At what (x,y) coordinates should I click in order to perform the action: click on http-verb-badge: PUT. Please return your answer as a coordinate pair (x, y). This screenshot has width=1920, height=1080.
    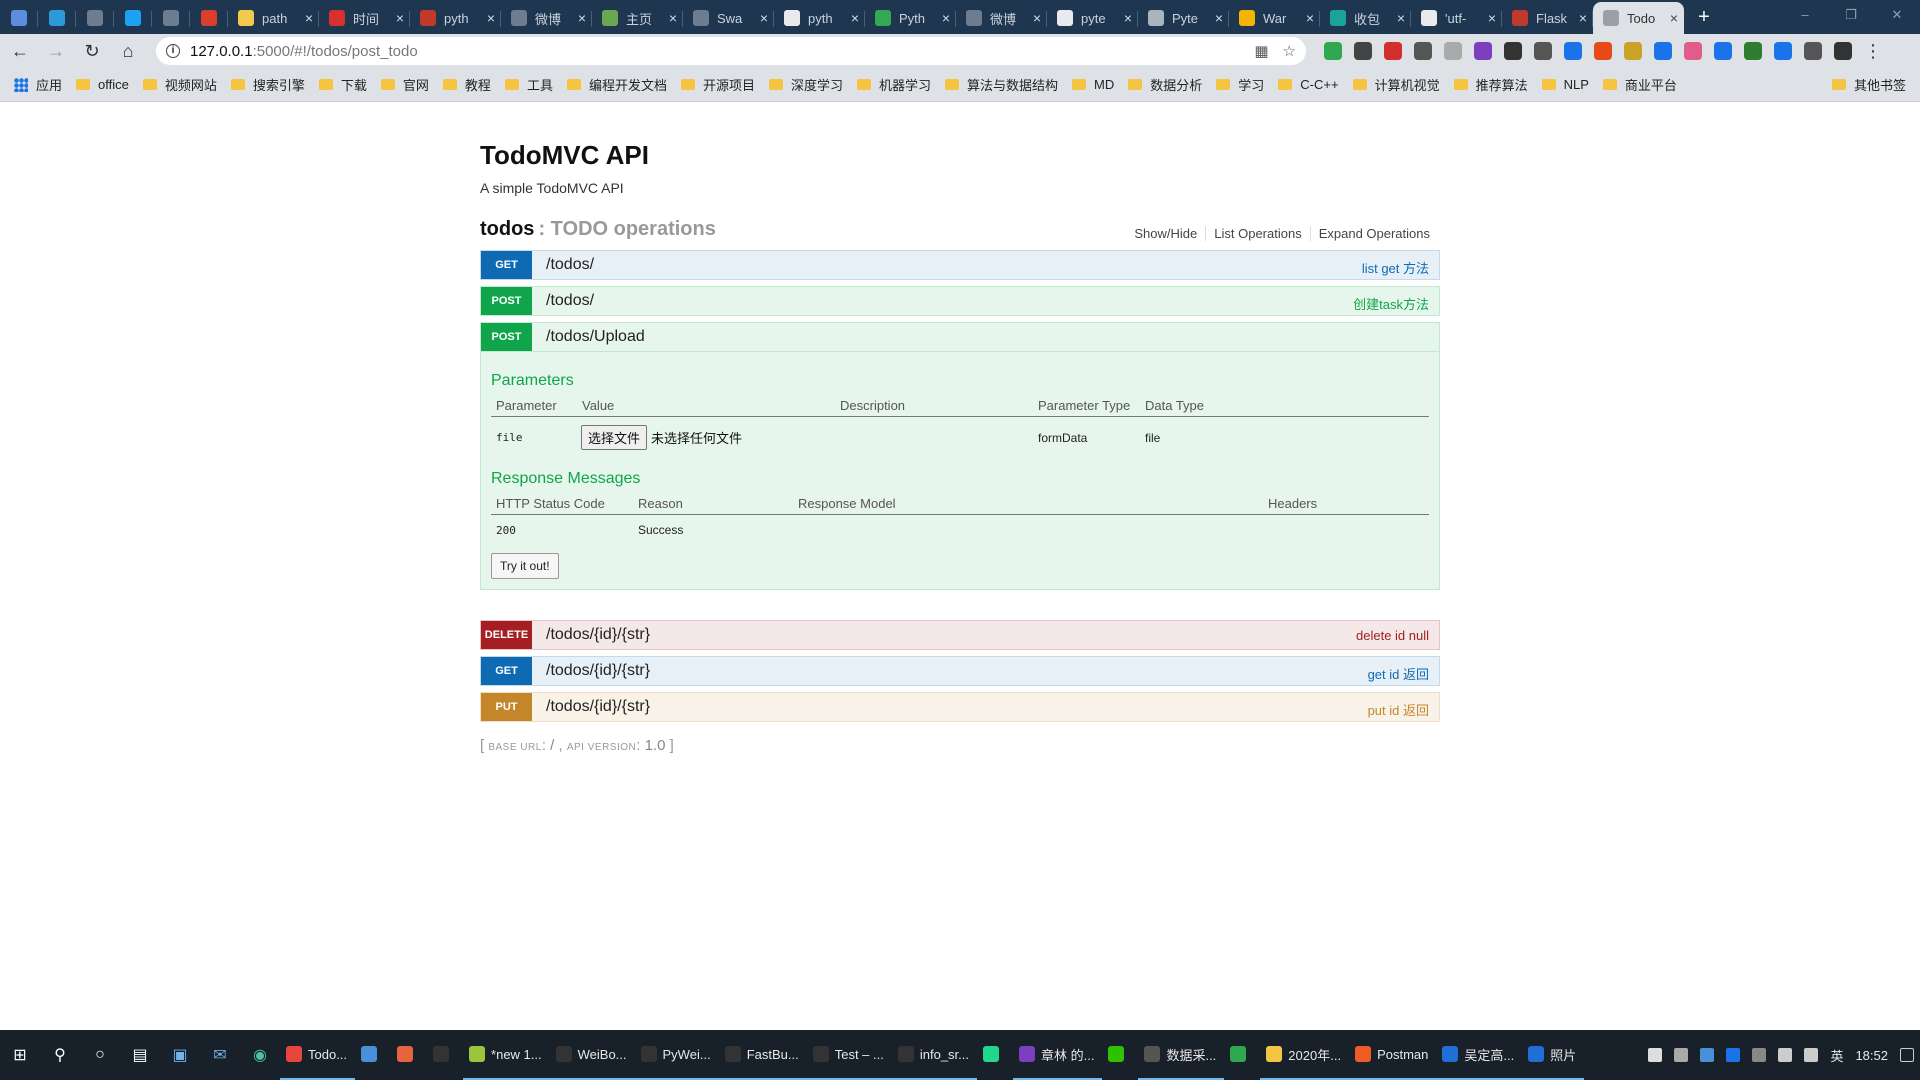
    Looking at the image, I should click on (506, 707).